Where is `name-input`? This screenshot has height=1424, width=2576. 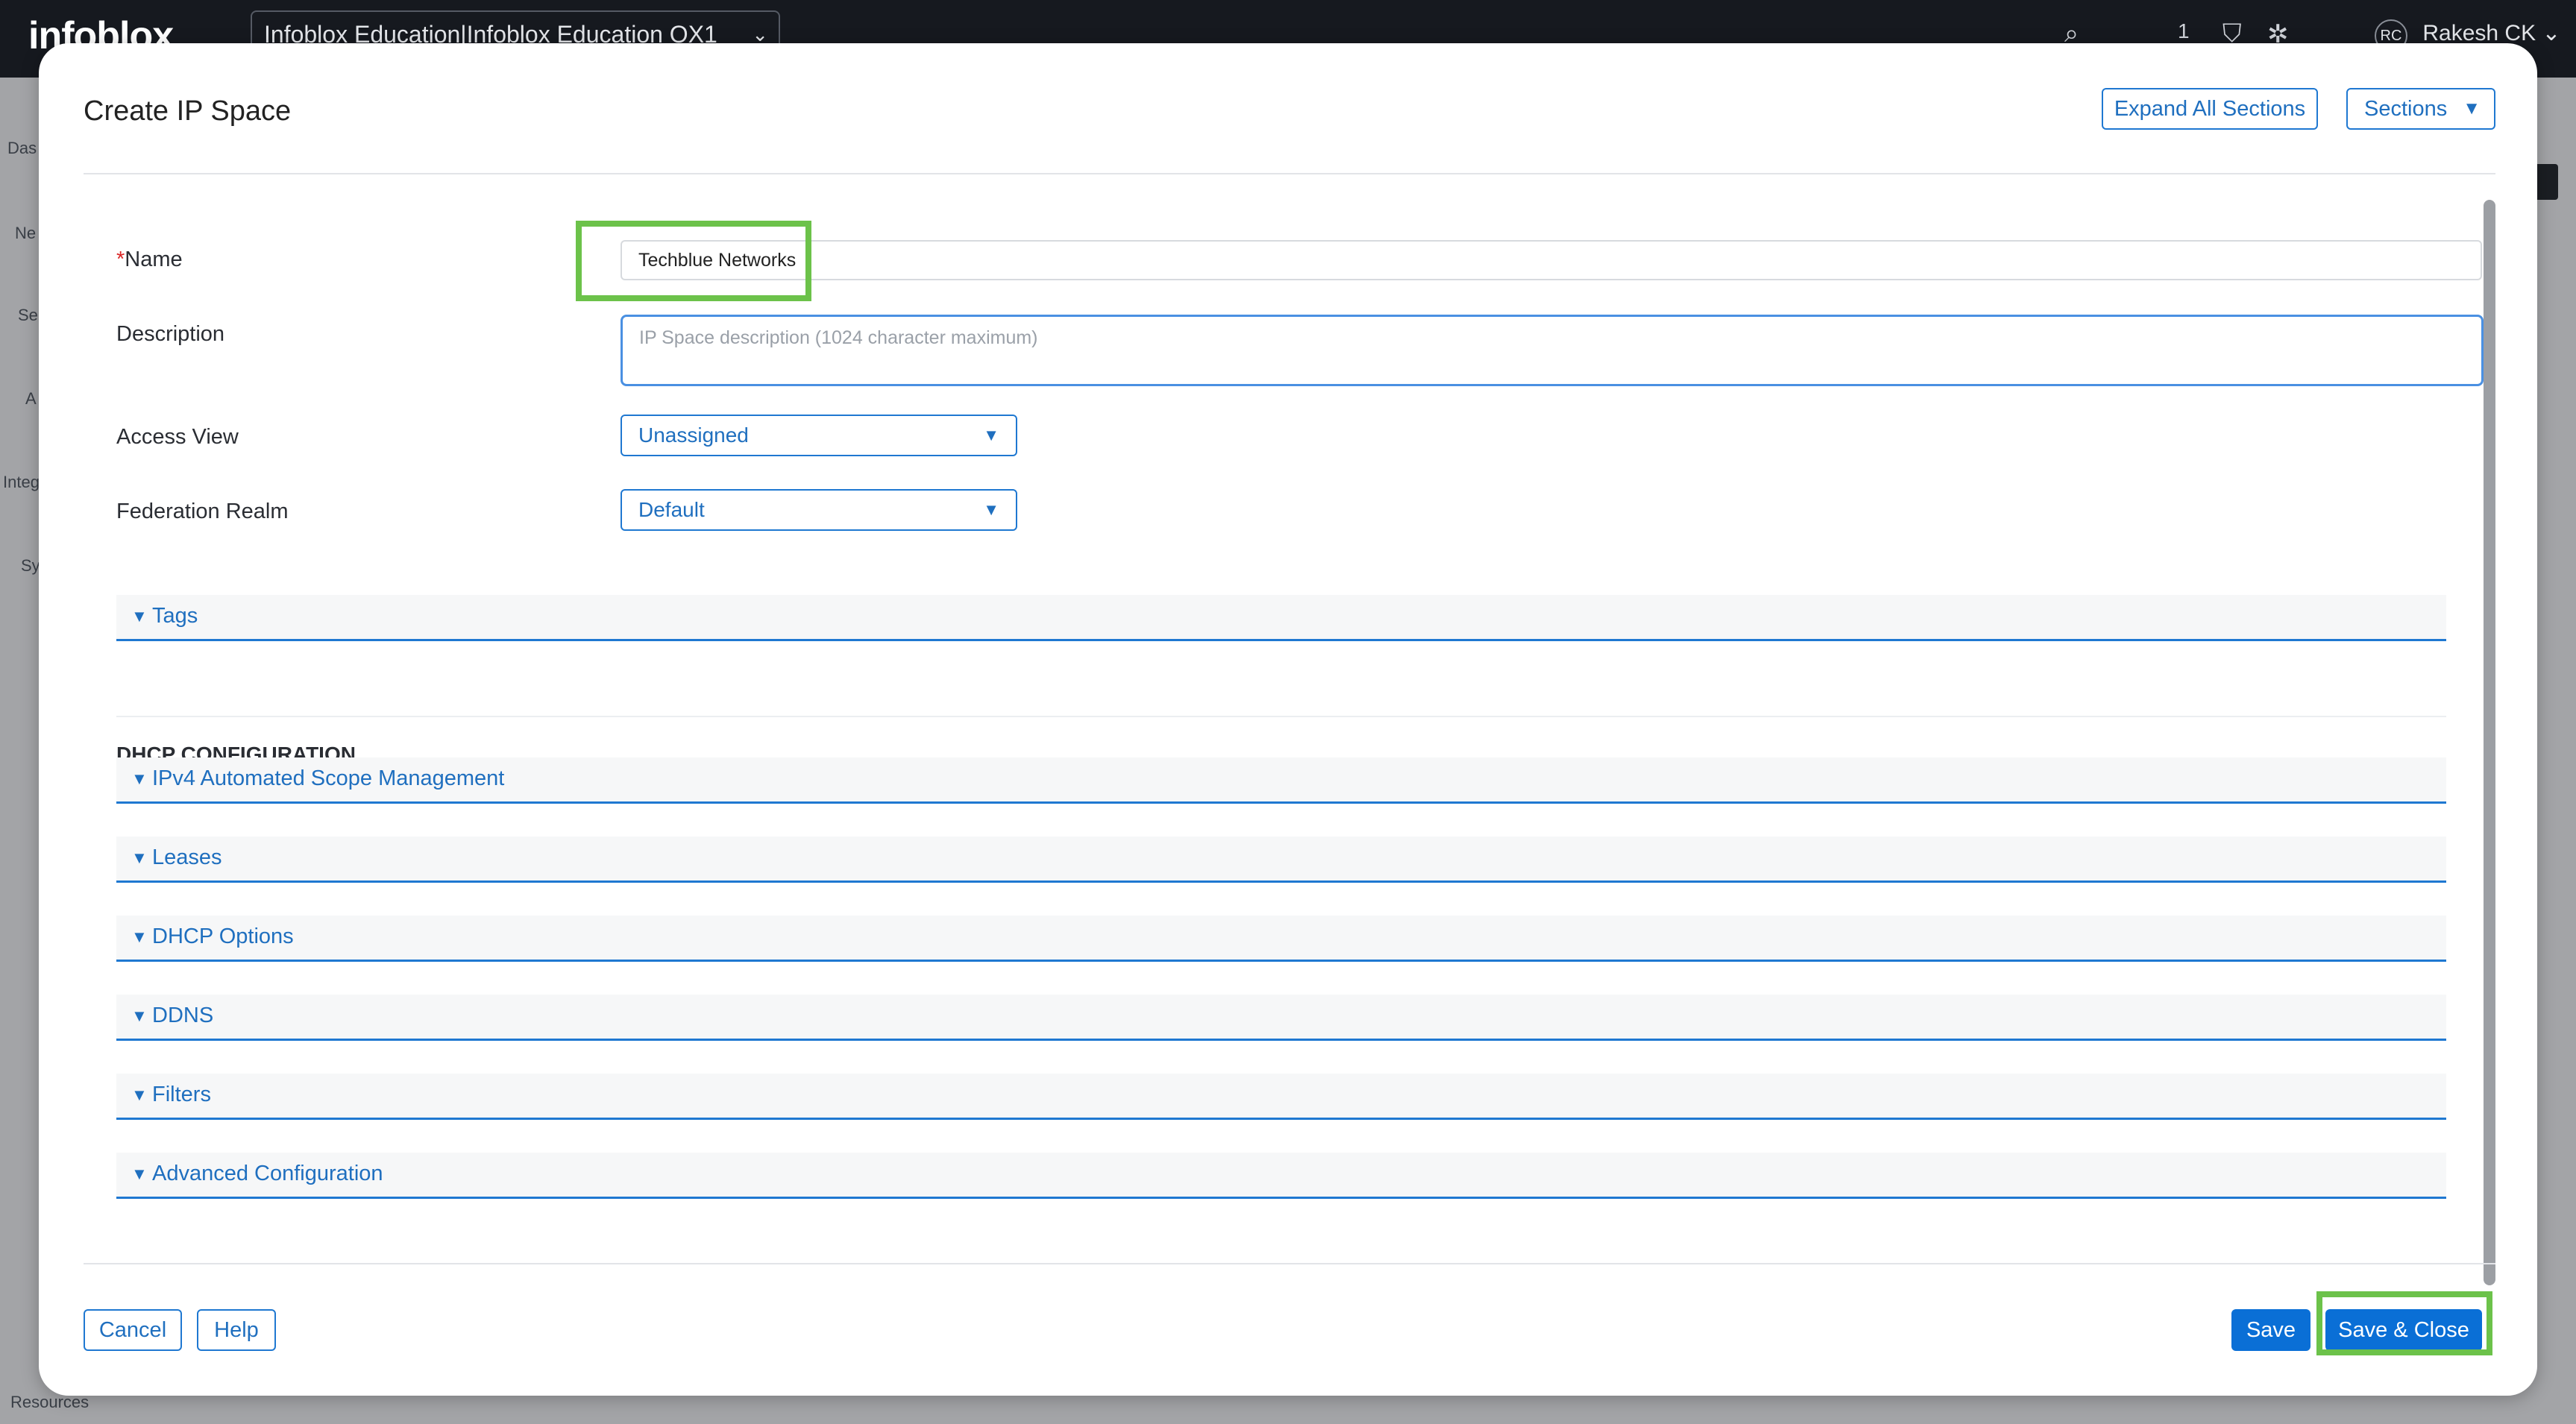 name-input is located at coordinates (1552, 260).